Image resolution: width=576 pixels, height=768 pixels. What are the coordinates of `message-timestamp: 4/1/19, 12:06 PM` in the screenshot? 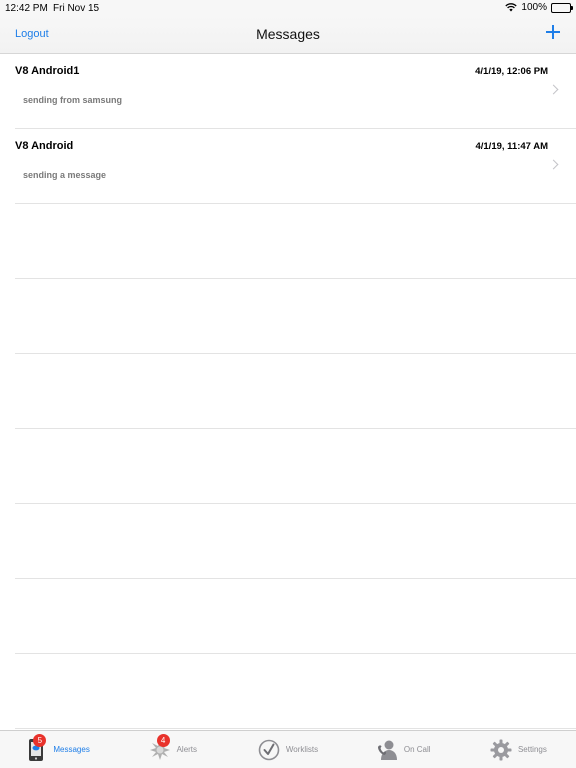 It's located at (511, 71).